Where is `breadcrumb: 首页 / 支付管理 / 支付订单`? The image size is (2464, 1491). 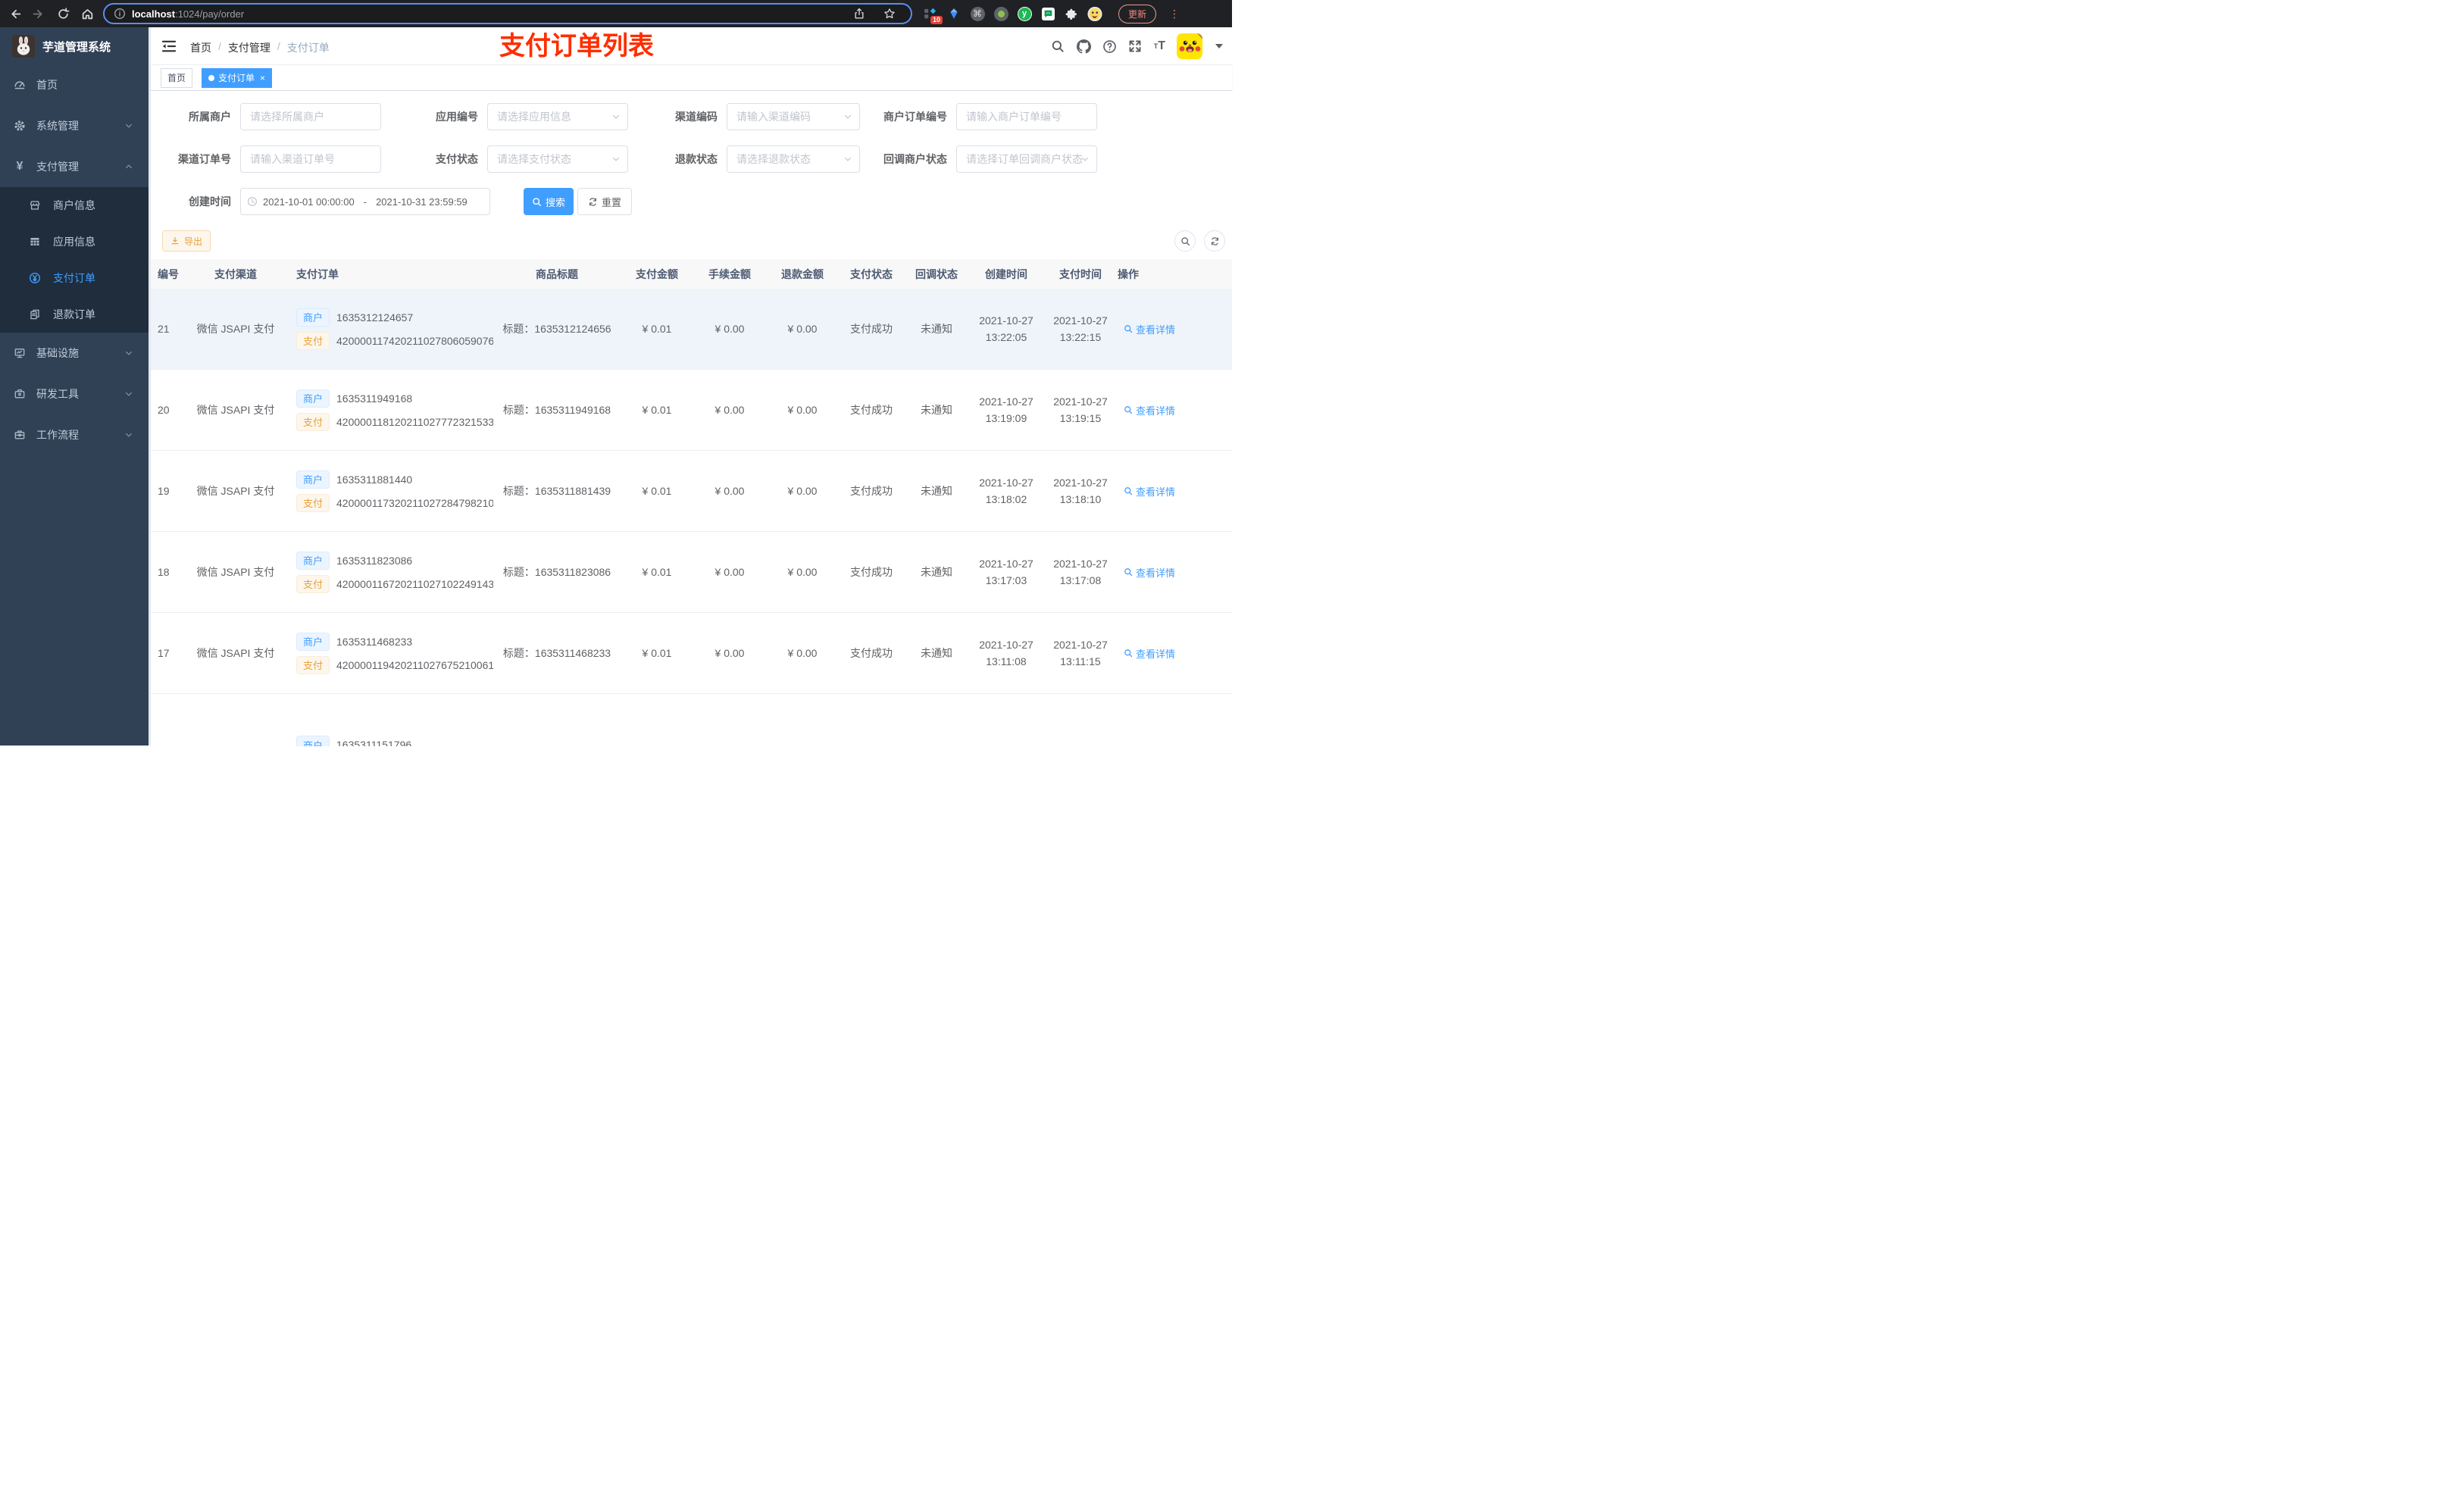 breadcrumb: 首页 / 支付管理 / 支付订单 is located at coordinates (260, 47).